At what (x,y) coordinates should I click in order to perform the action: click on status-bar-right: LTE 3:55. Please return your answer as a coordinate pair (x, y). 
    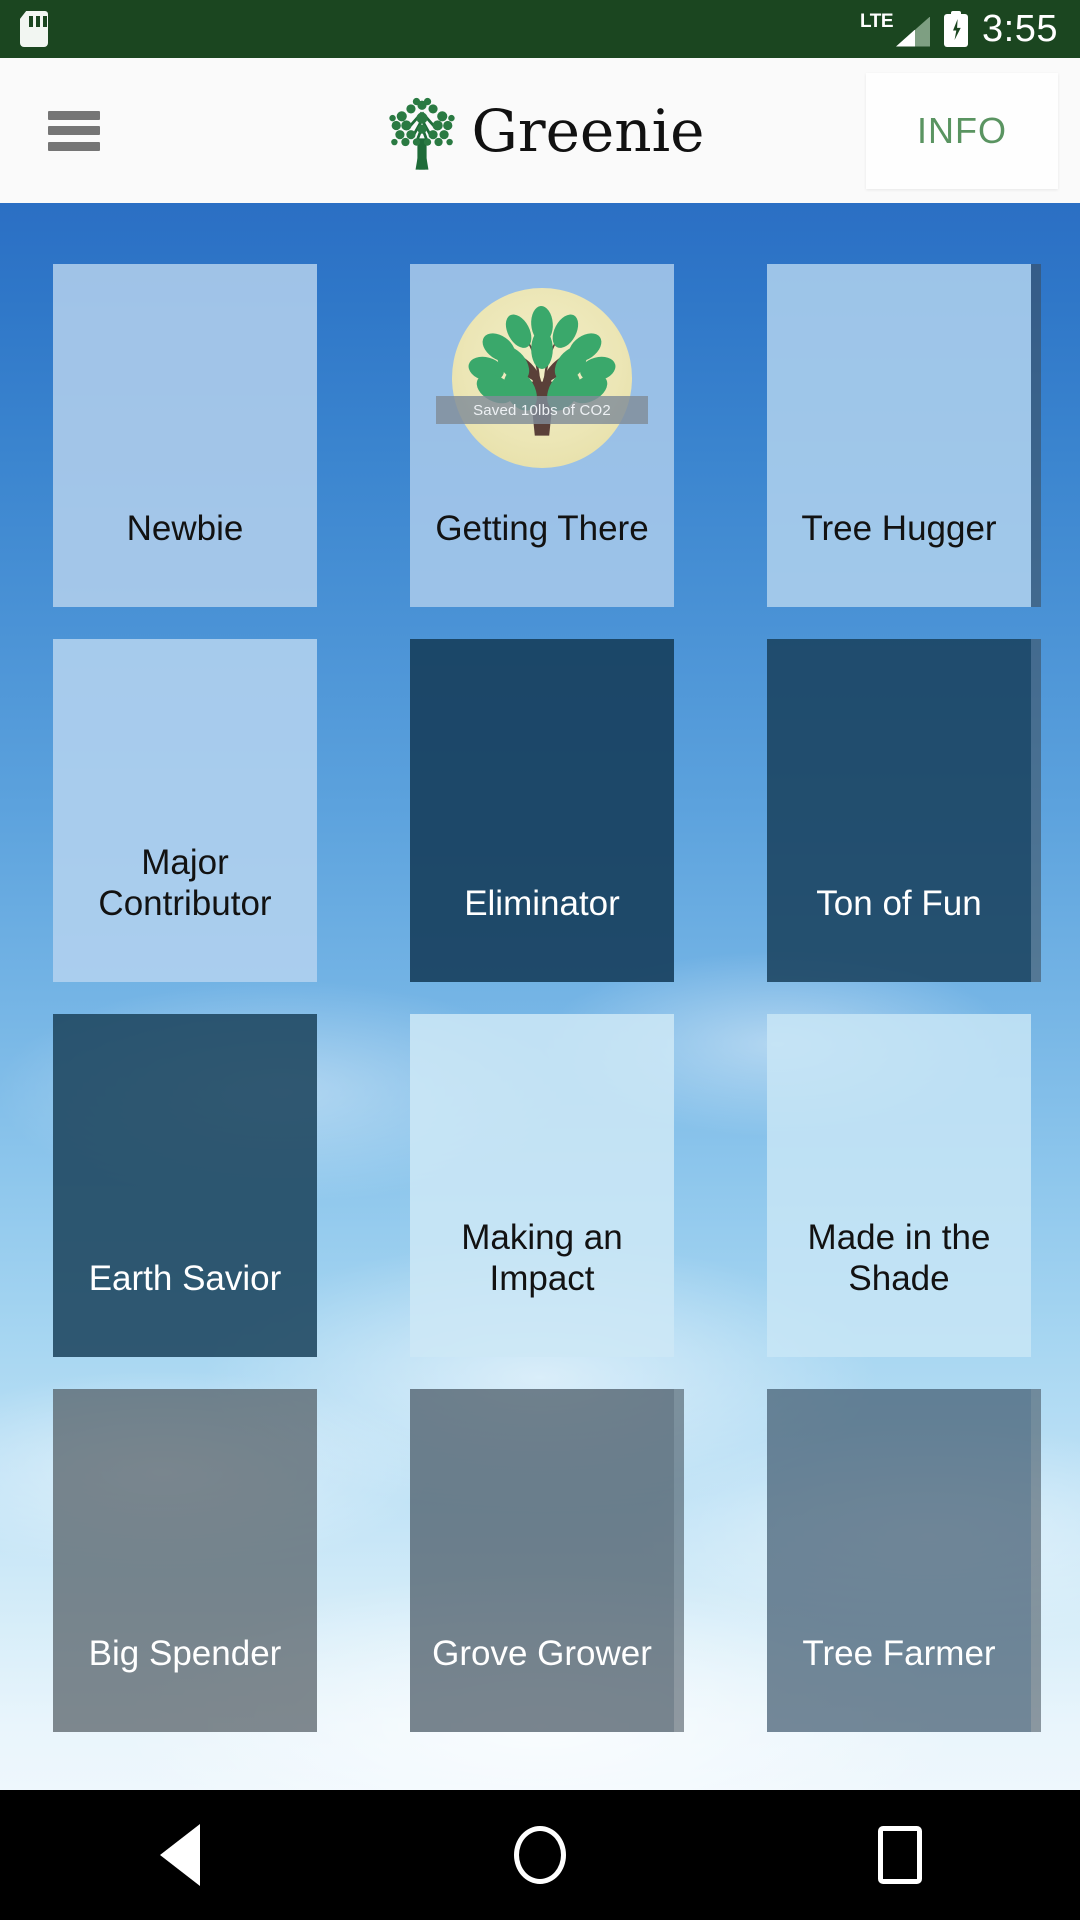
    Looking at the image, I should click on (959, 29).